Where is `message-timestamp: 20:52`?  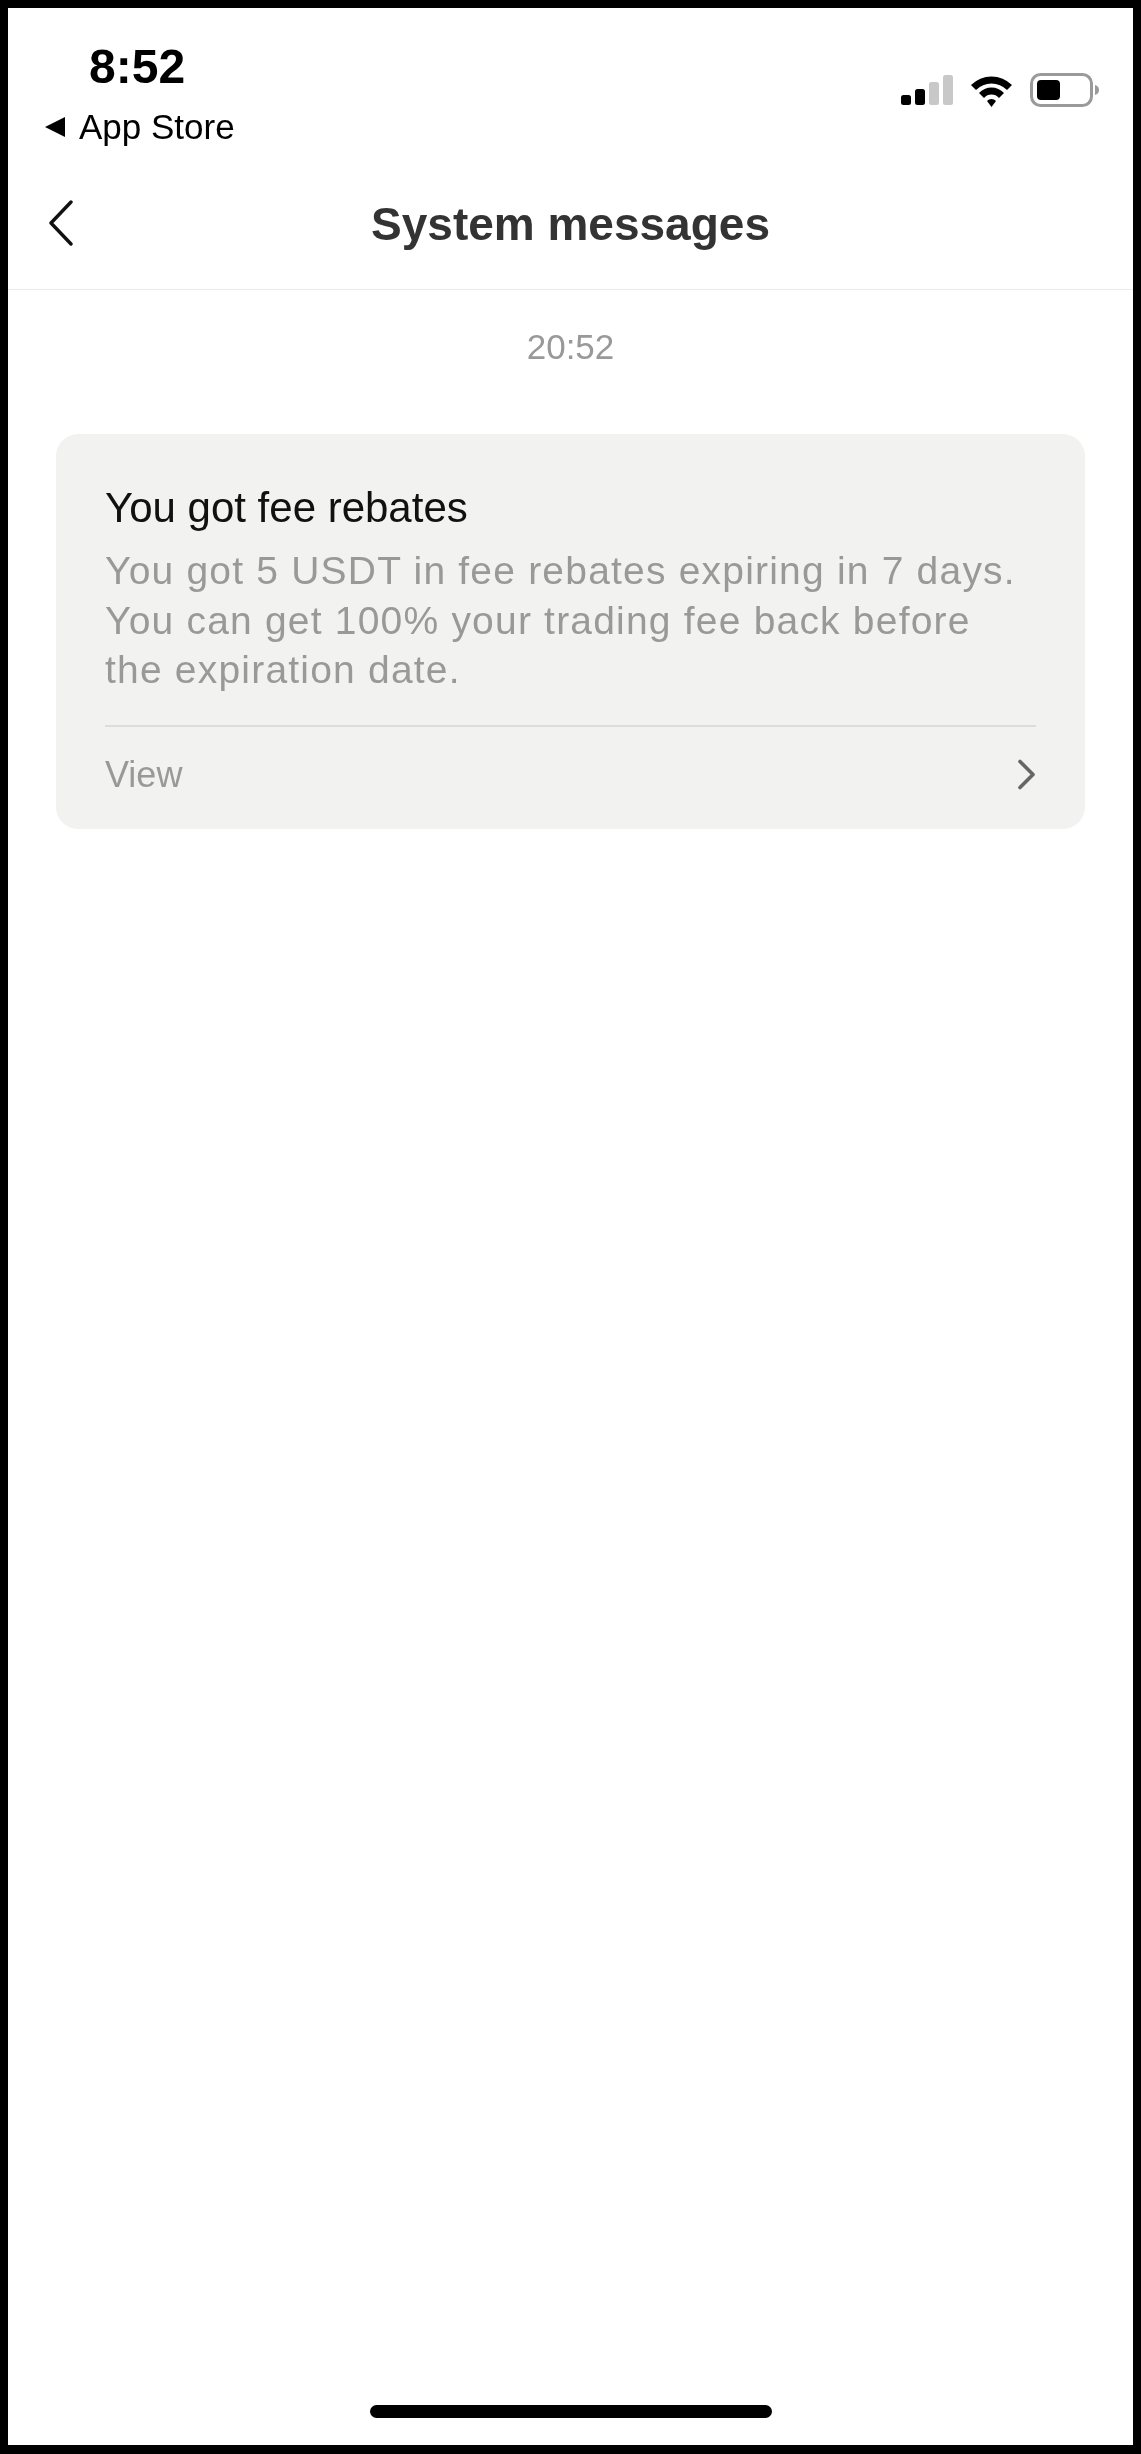 message-timestamp: 20:52 is located at coordinates (570, 347).